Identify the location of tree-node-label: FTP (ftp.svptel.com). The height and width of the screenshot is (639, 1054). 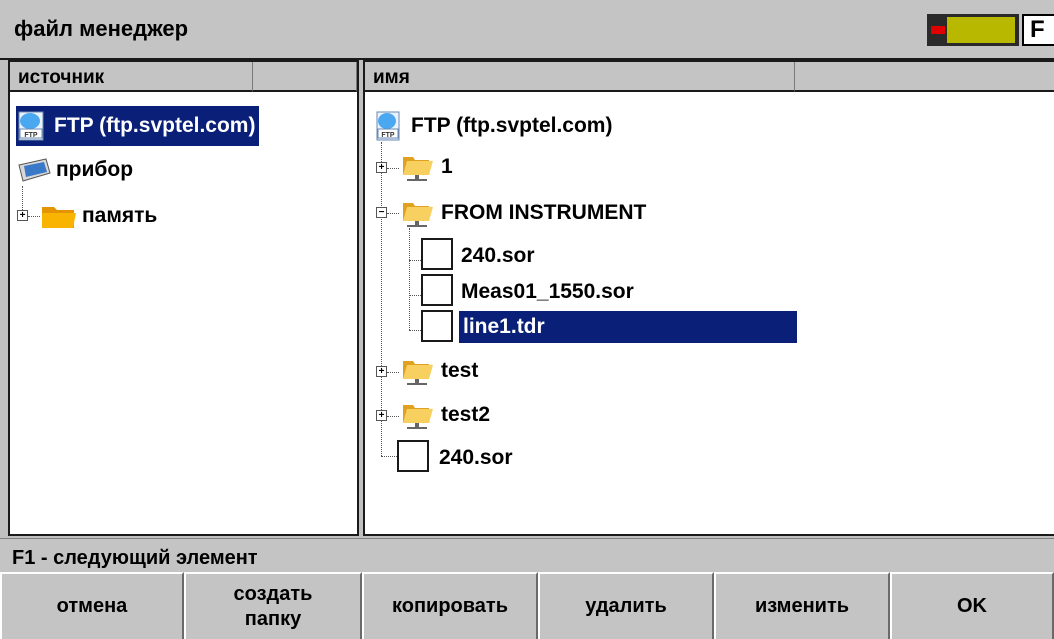
(512, 125).